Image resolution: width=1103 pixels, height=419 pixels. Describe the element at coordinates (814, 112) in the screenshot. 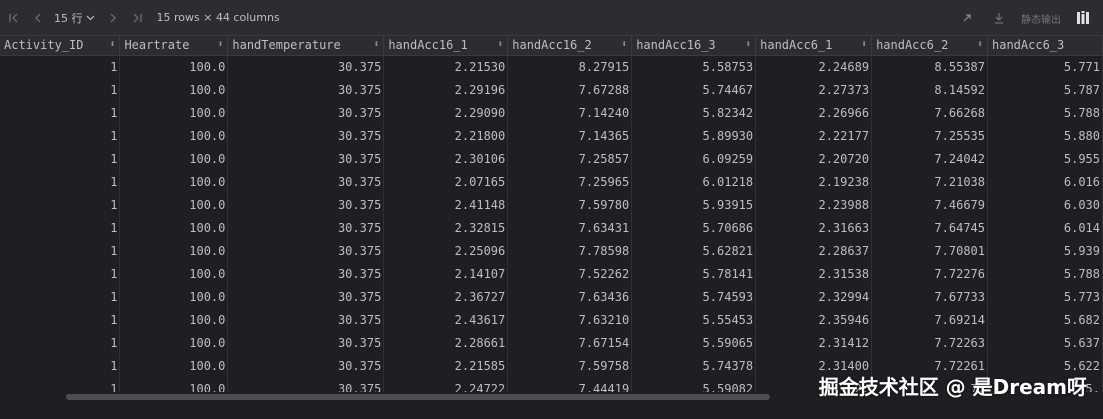

I see `table-cell: 2.26966` at that location.